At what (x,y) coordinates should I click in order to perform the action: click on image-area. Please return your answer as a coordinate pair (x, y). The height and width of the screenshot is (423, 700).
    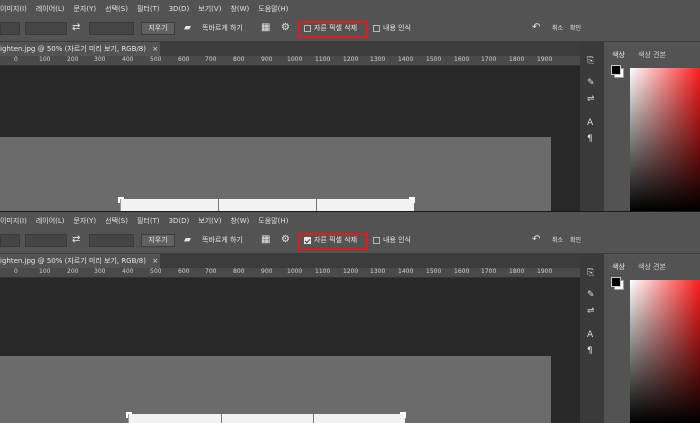
    Looking at the image, I should click on (275, 389).